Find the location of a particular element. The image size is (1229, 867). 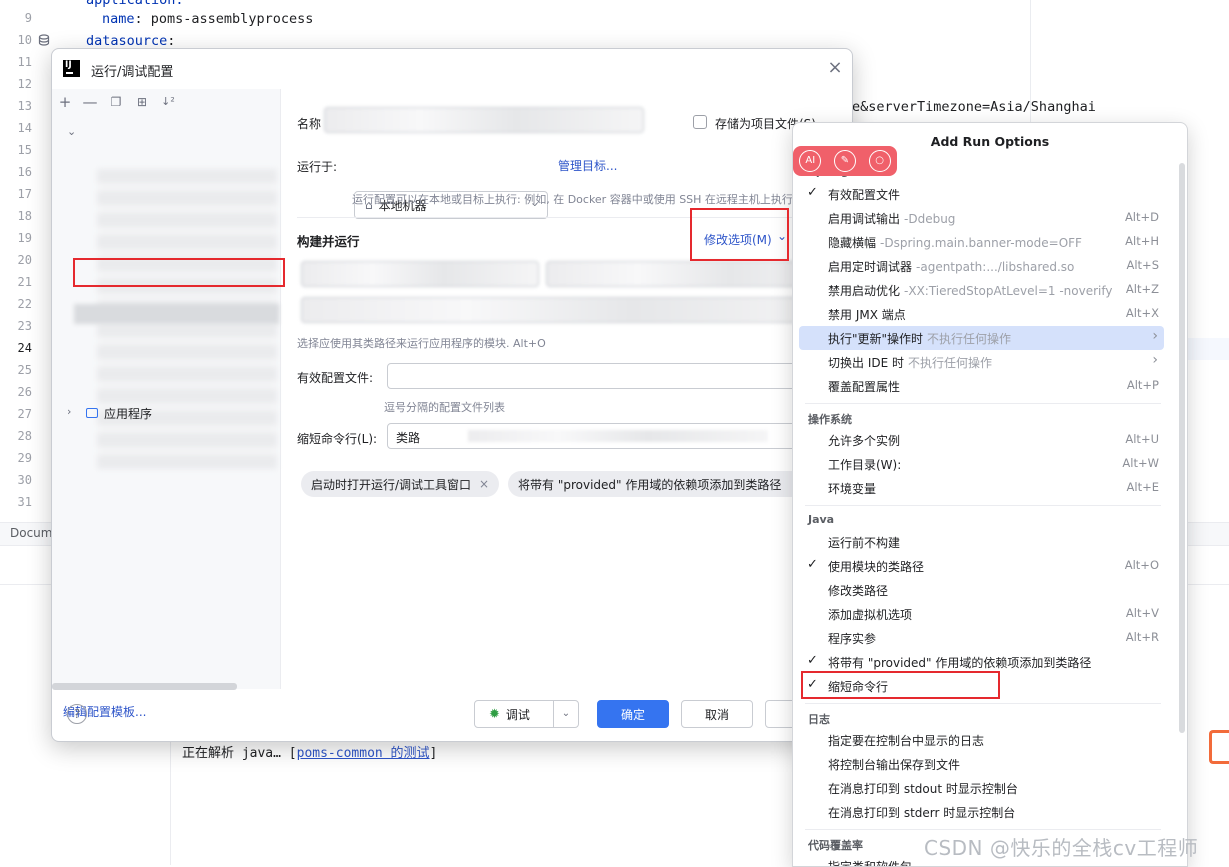

menu-item-label: 工作目录(W): is located at coordinates (865, 465).